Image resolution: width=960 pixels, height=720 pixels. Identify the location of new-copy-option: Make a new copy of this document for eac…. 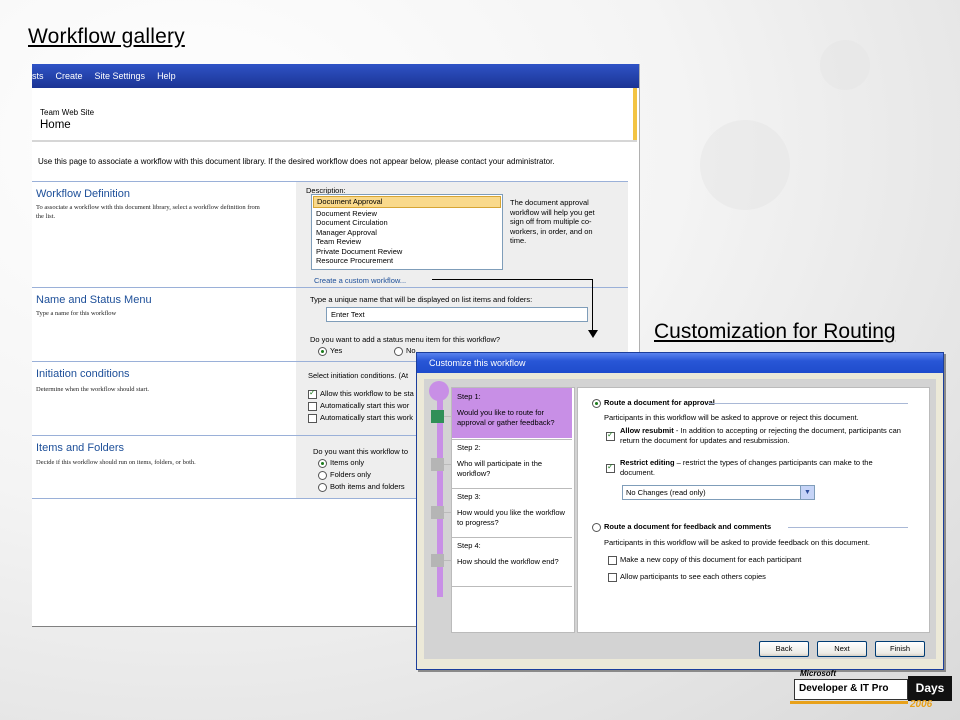
(704, 560).